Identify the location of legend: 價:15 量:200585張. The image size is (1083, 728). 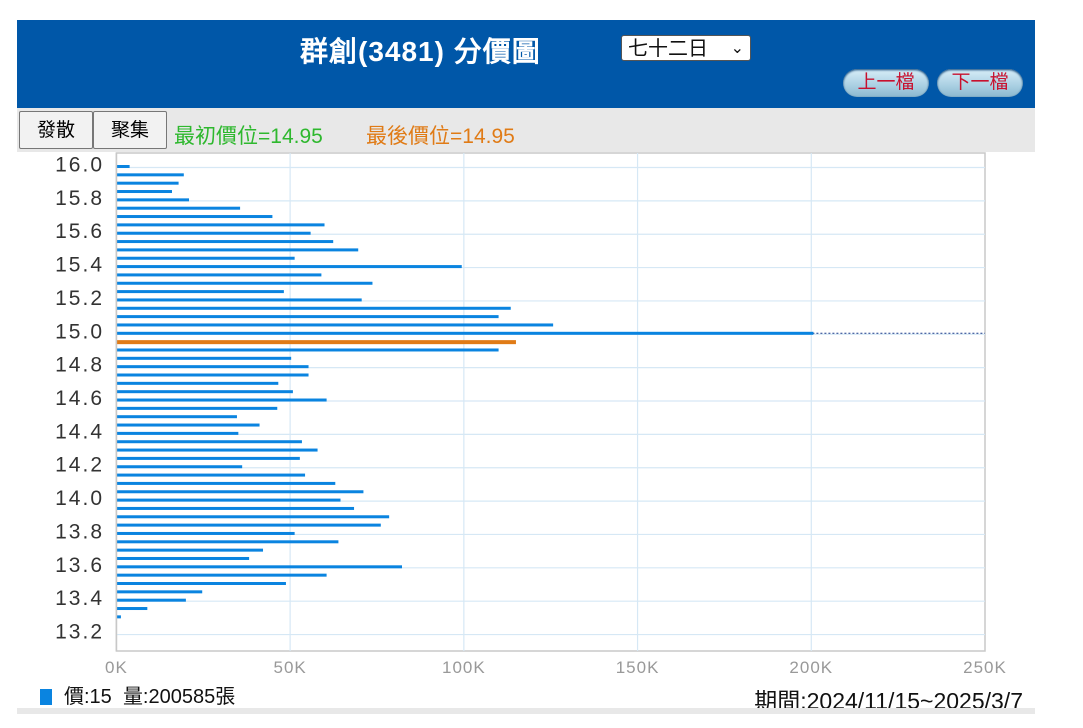
(137, 694).